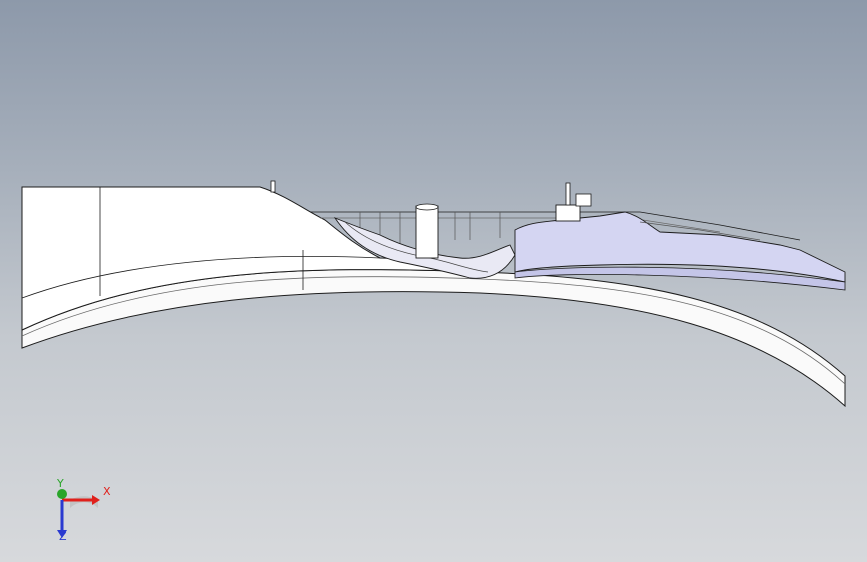 This screenshot has height=562, width=867. I want to click on model-right-post, so click(568, 213).